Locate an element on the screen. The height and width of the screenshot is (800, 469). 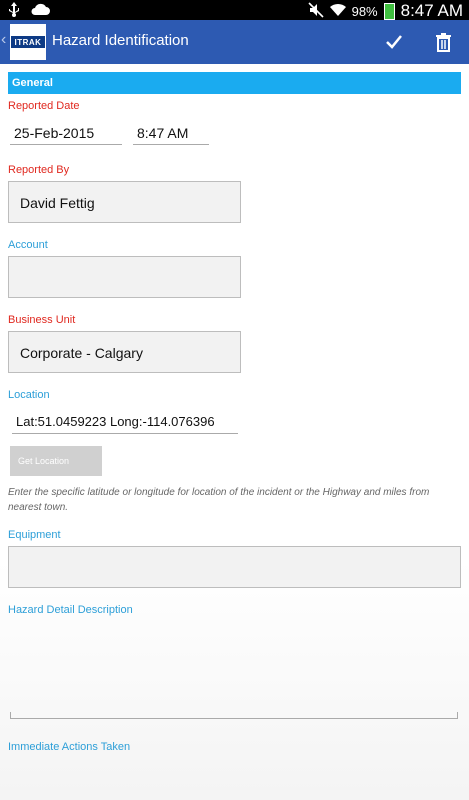
status-bar: 98% 8:47 AM is located at coordinates (234, 10).